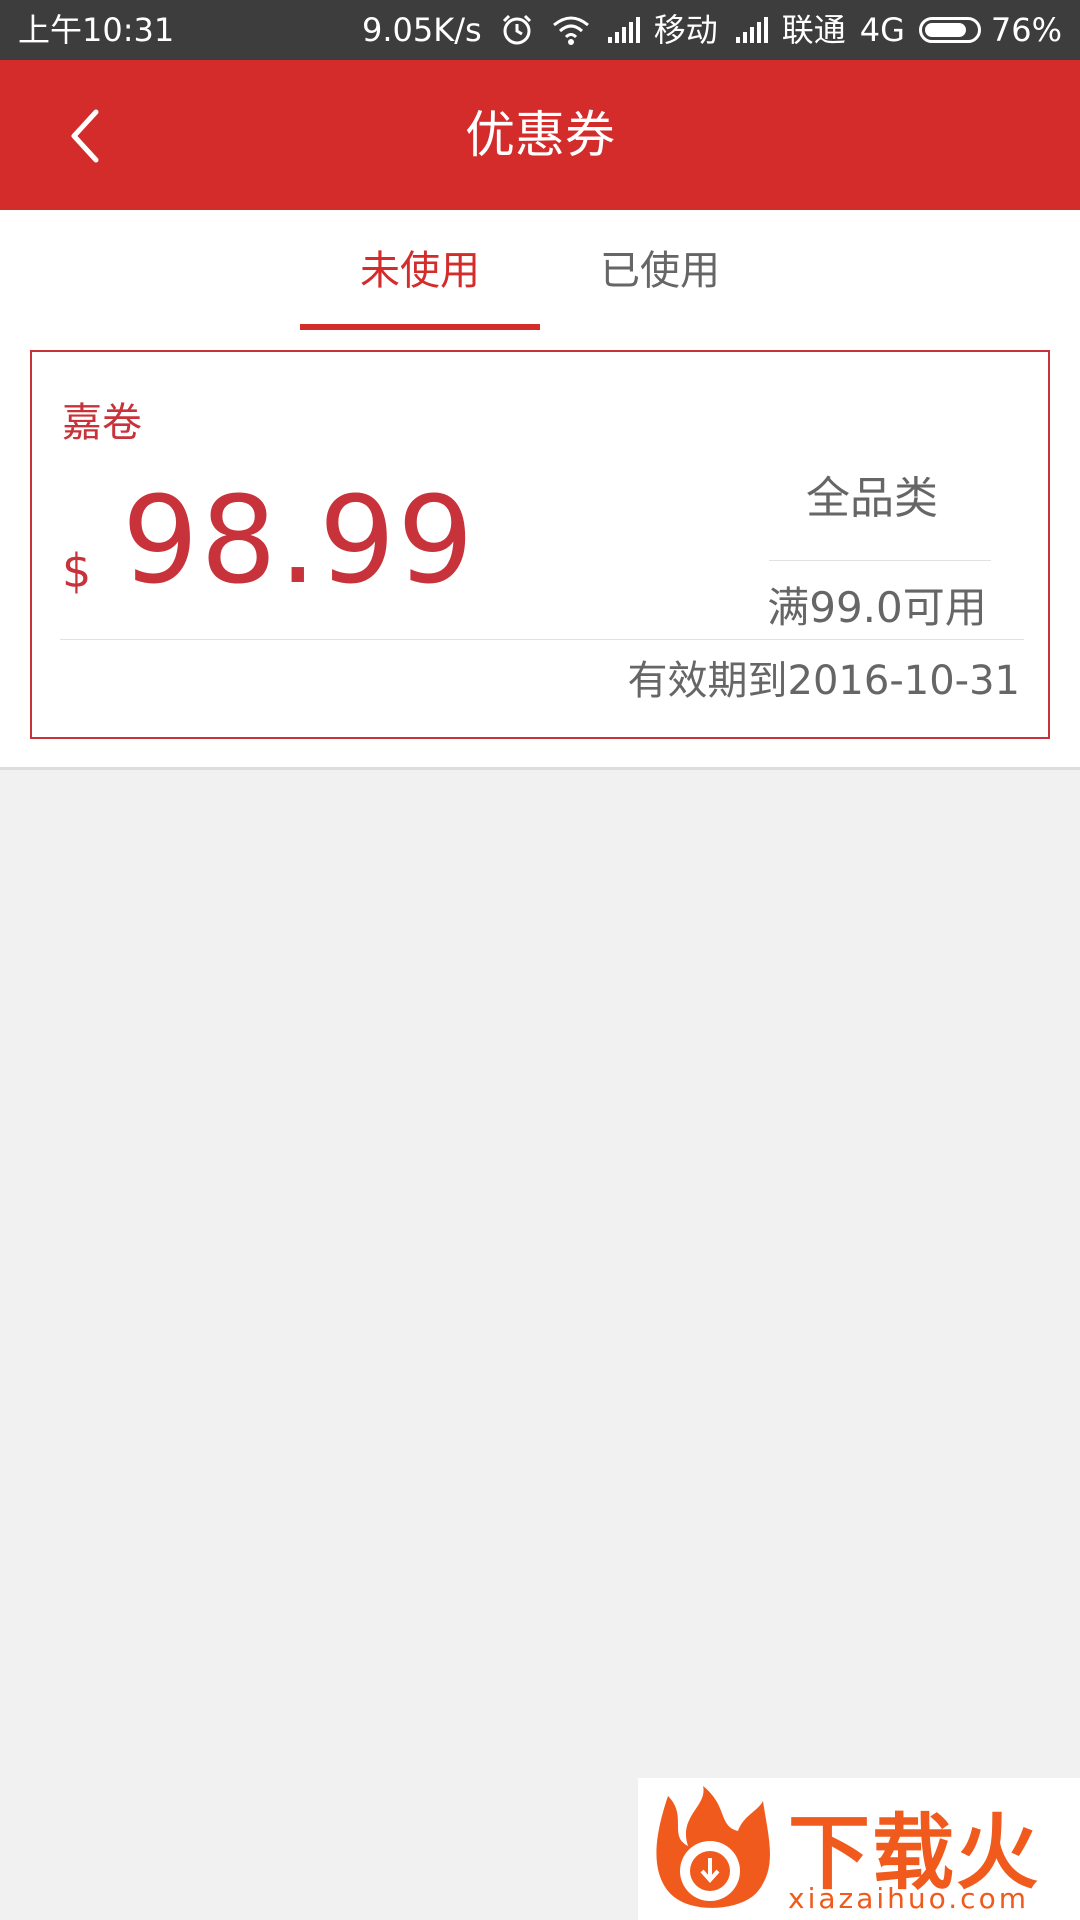 This screenshot has width=1080, height=1920. What do you see at coordinates (685, 30) in the screenshot?
I see `carrier-1: 移动` at bounding box center [685, 30].